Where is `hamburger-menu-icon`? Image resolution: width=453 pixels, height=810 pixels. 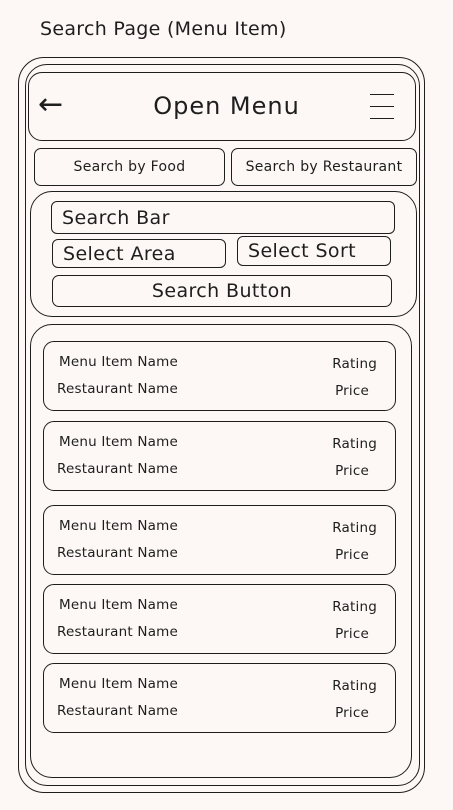 hamburger-menu-icon is located at coordinates (383, 107).